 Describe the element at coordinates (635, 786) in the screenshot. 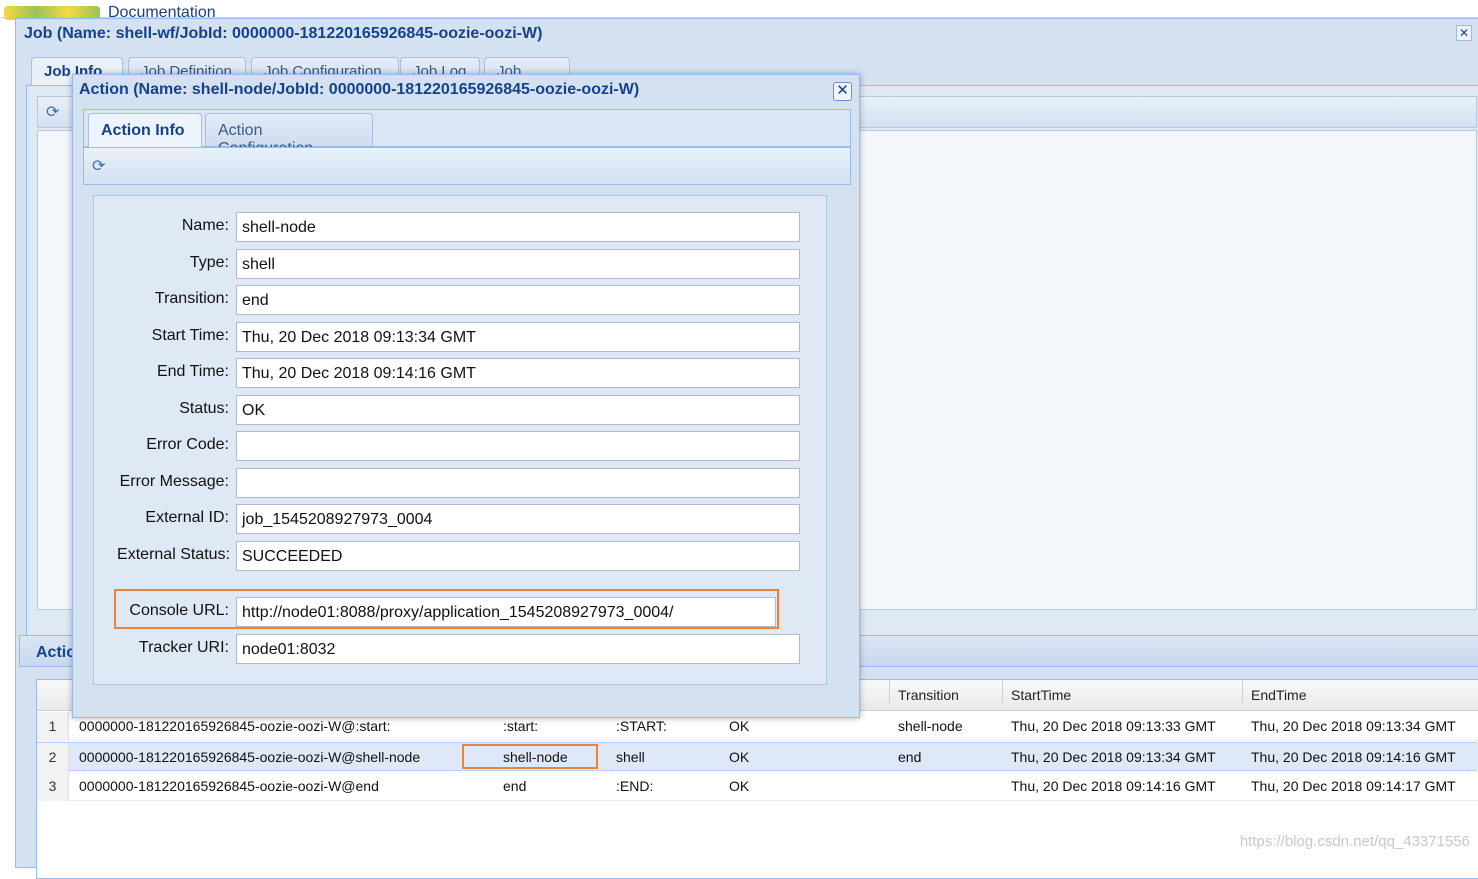

I see `cell-type: :END:` at that location.